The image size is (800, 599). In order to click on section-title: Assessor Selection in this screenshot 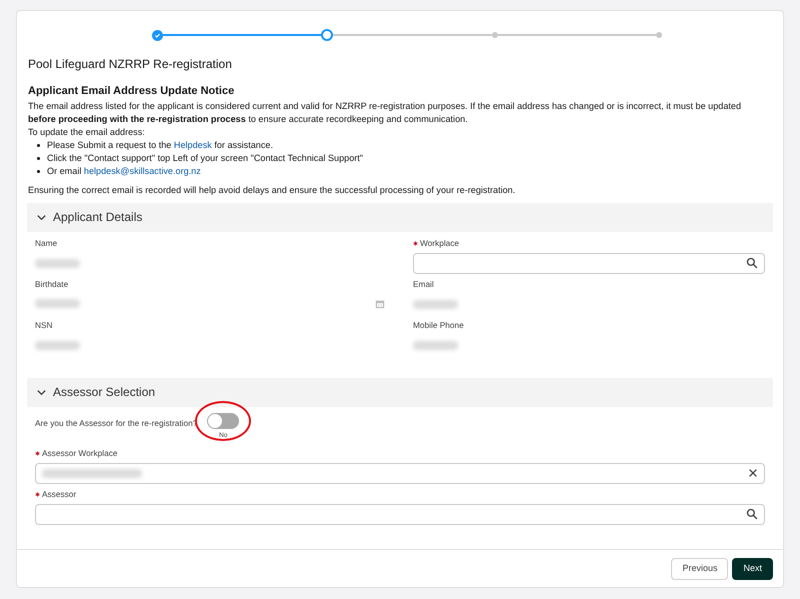, I will do `click(104, 392)`.